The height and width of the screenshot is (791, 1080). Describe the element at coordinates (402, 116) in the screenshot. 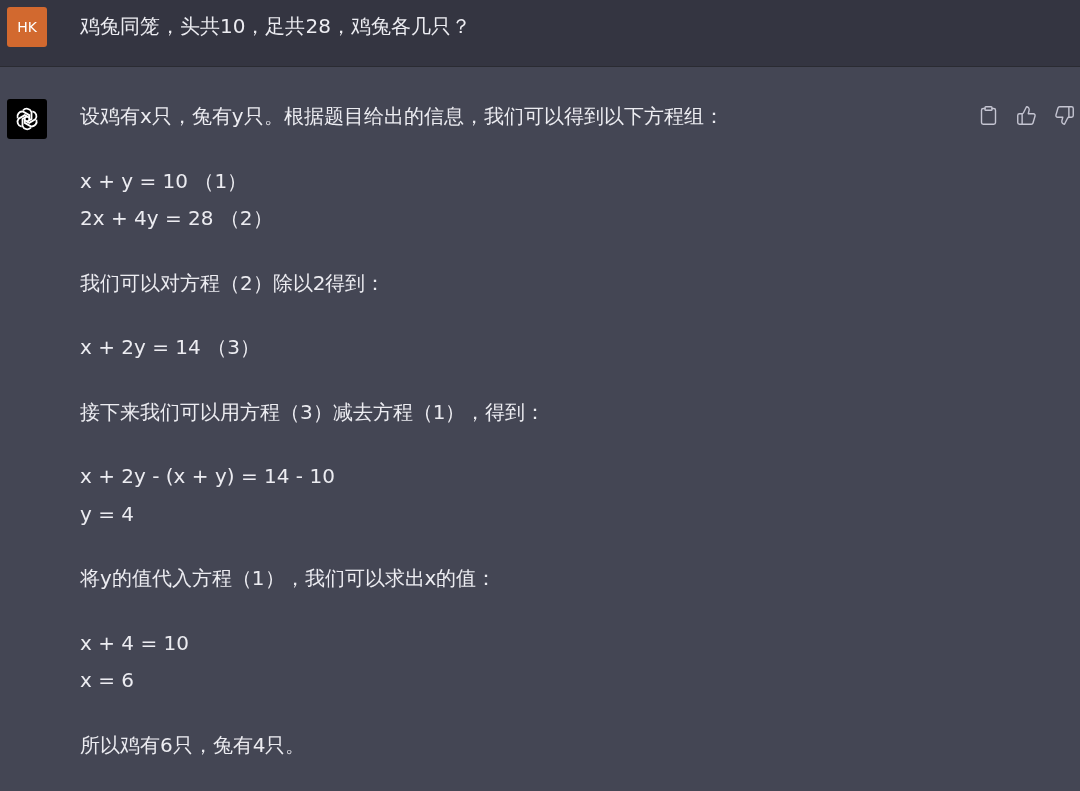

I see `answer-line: 设鸡有x只，兔有y只。根据题目给出的信息，我们可以得到以下方程组：` at that location.